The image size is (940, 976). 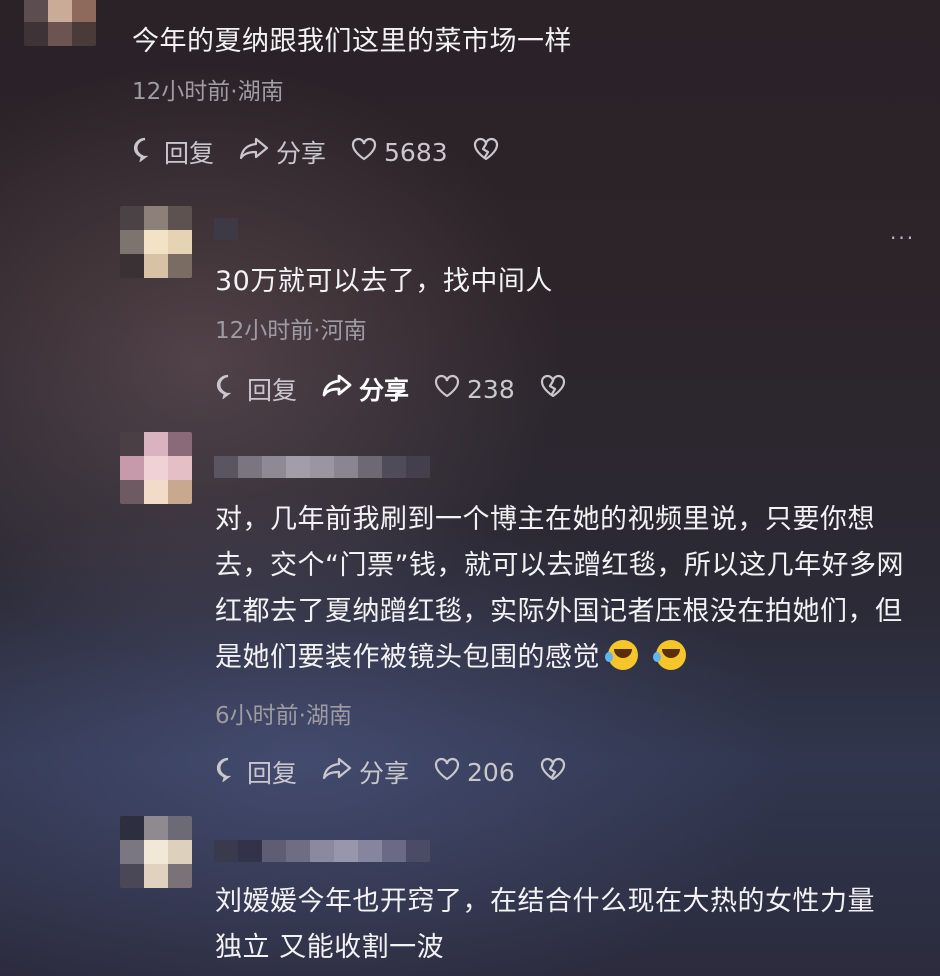 I want to click on like-count: 238, so click(x=491, y=389).